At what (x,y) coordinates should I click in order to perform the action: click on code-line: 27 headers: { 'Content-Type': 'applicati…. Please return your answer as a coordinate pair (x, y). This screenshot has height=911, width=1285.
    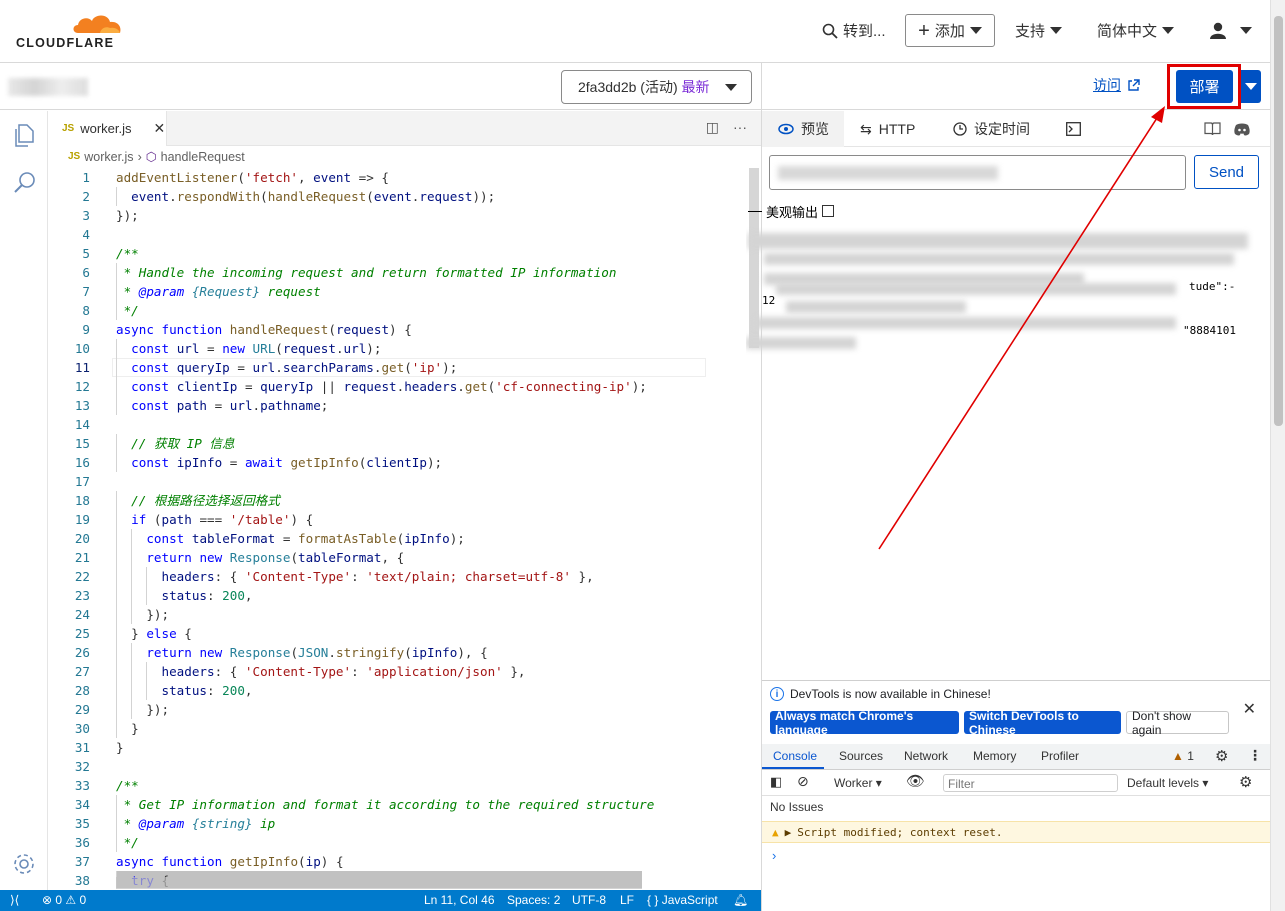
    Looking at the image, I should click on (398, 671).